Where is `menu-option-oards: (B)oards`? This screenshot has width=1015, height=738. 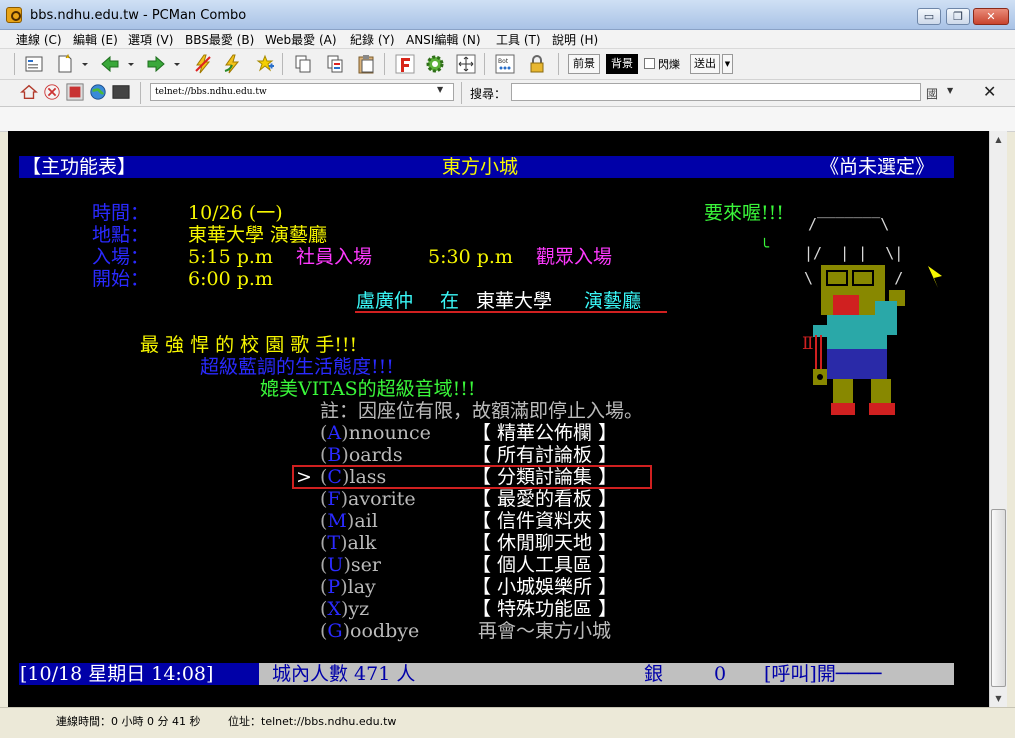
menu-option-oards: (B)oards is located at coordinates (361, 455).